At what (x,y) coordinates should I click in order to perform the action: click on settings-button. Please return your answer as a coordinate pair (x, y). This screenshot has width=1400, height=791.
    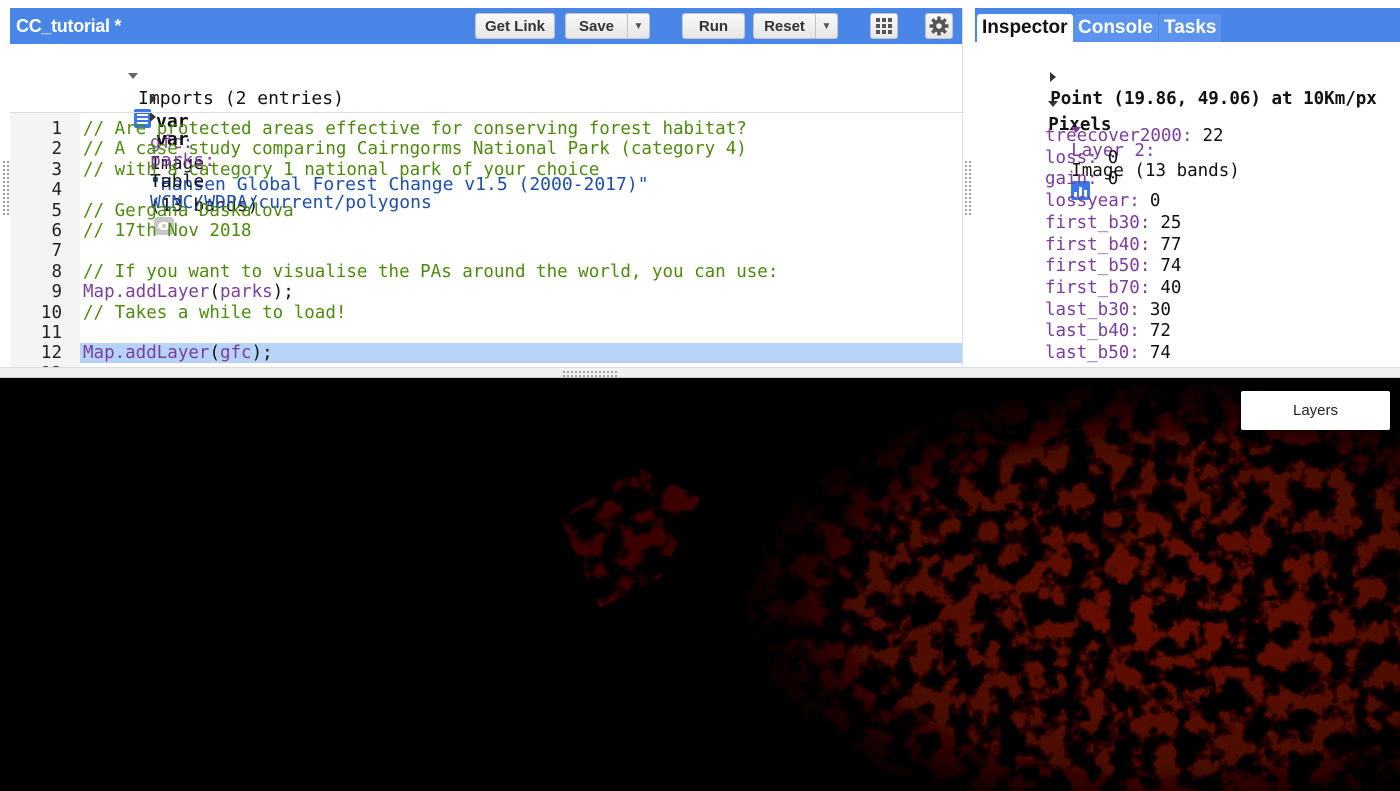
    Looking at the image, I should click on (939, 26).